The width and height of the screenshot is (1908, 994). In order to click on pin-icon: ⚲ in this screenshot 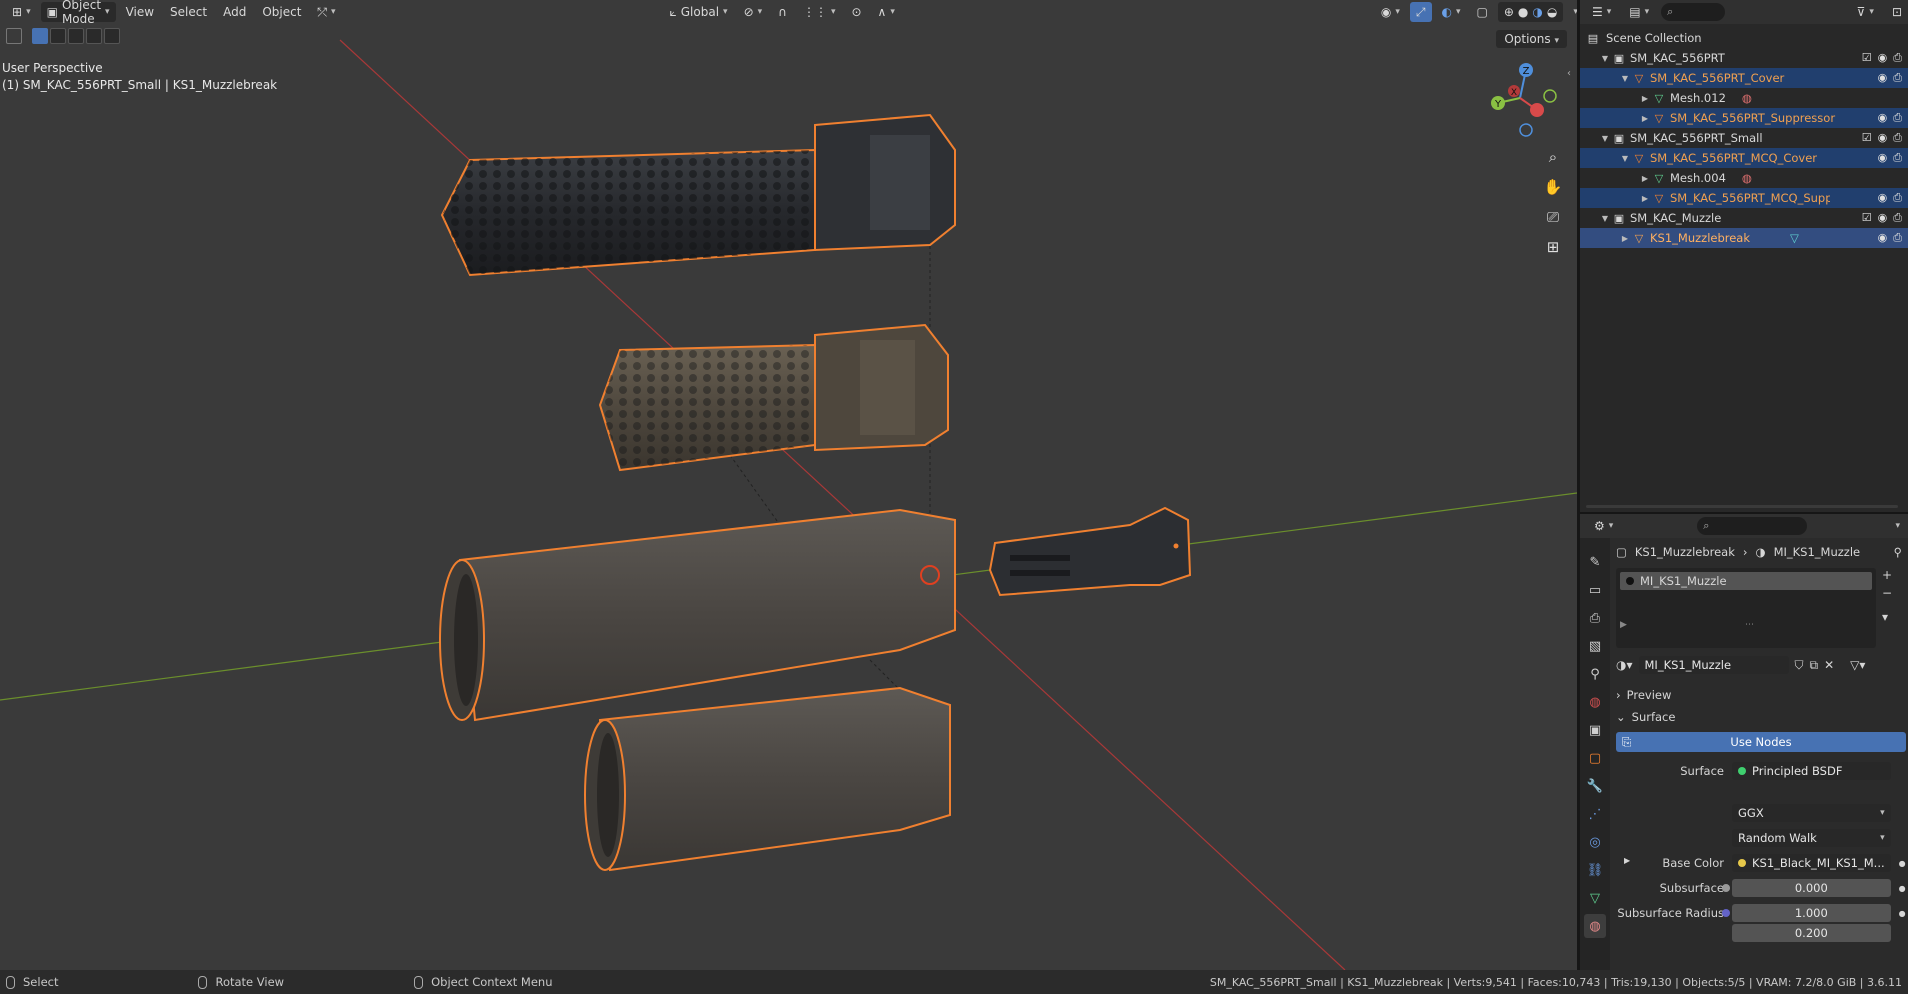, I will do `click(1898, 552)`.